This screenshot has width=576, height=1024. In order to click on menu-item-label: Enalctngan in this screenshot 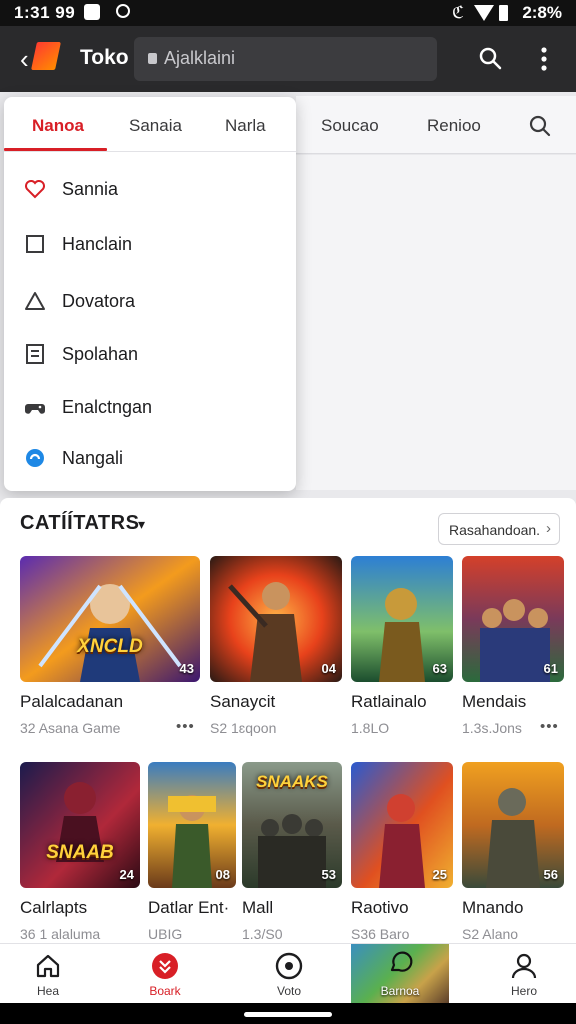, I will do `click(107, 407)`.